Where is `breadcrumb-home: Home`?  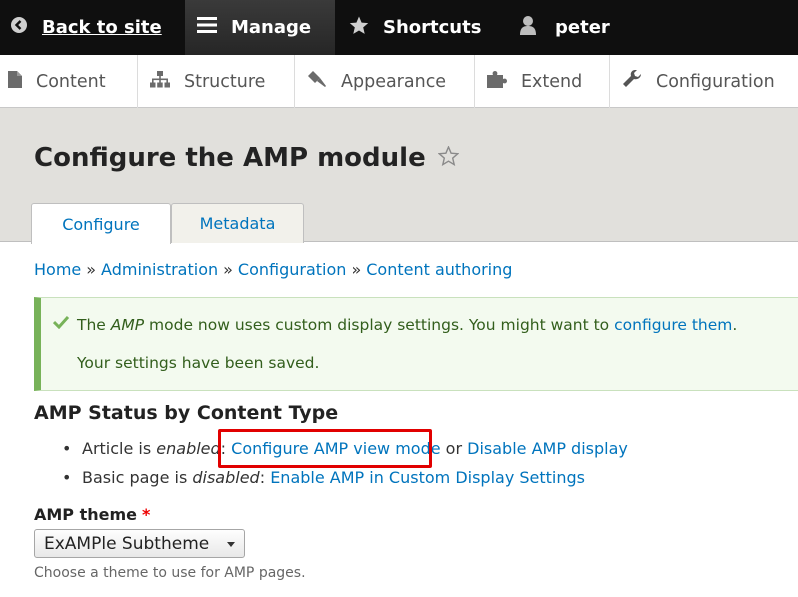
breadcrumb-home: Home is located at coordinates (57, 269).